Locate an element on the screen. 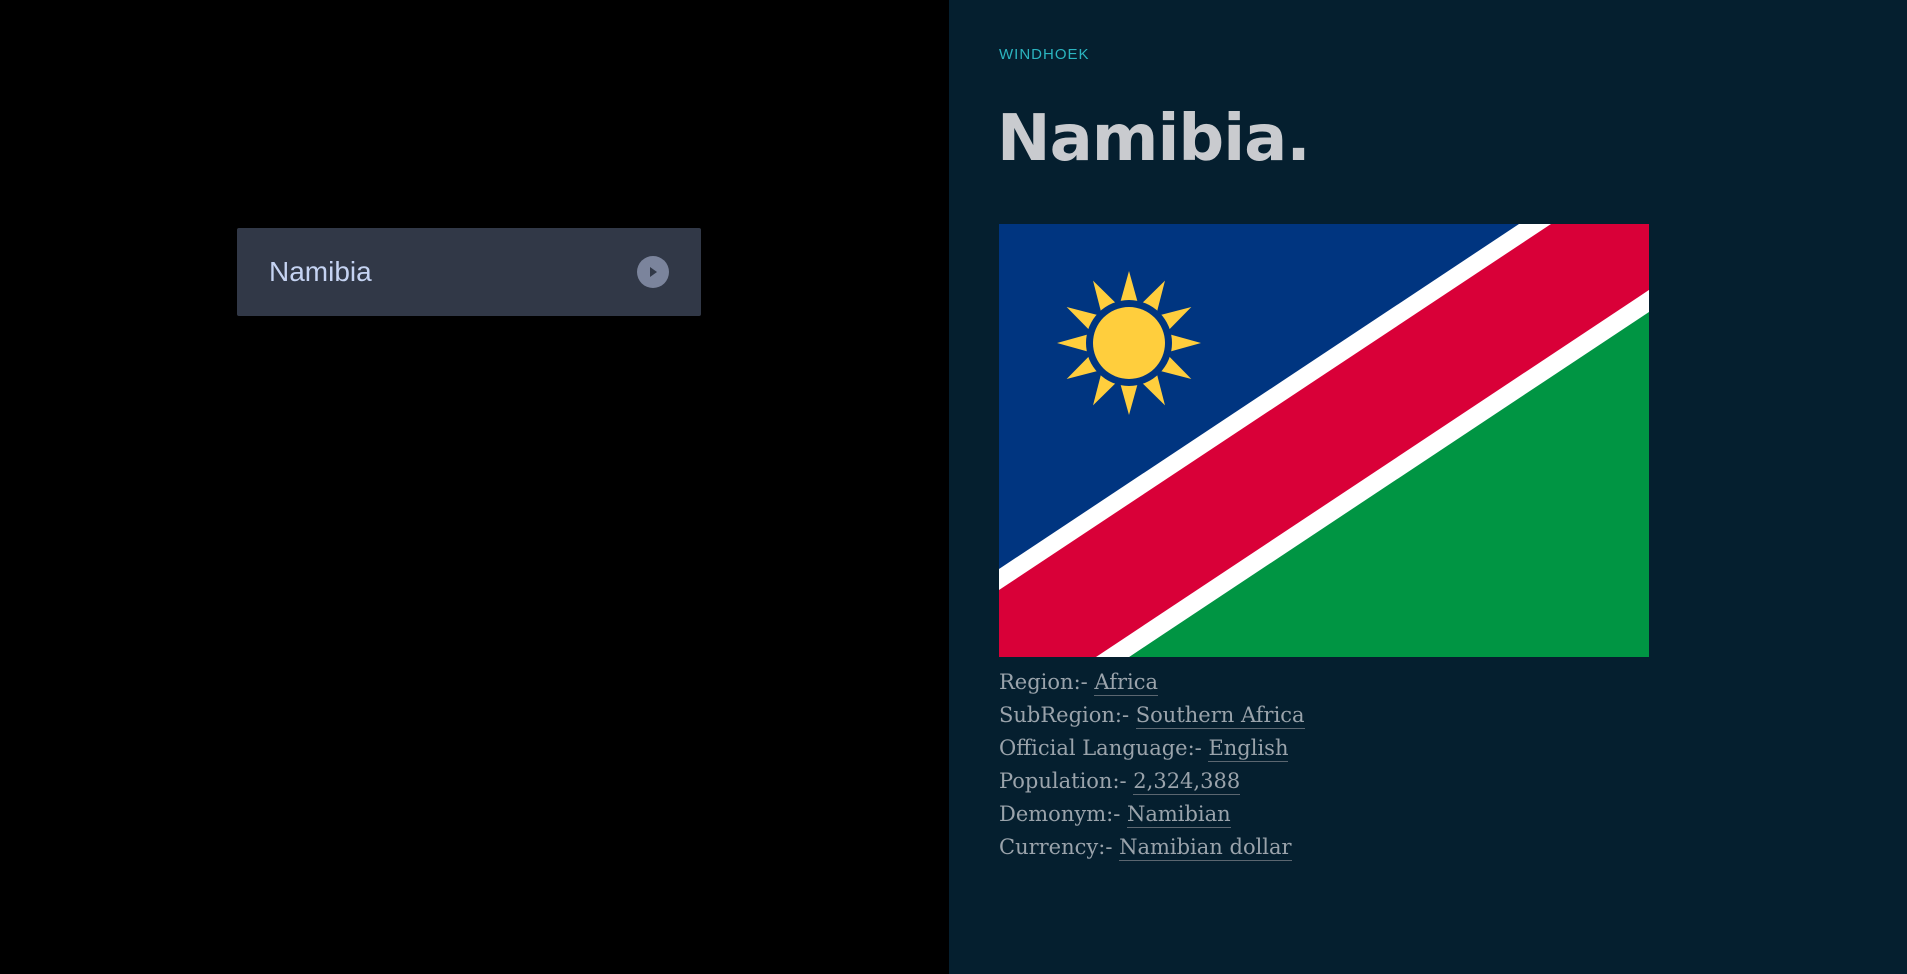 This screenshot has height=974, width=1907. fact-population: Population:- 2,324,388 is located at coordinates (1152, 781).